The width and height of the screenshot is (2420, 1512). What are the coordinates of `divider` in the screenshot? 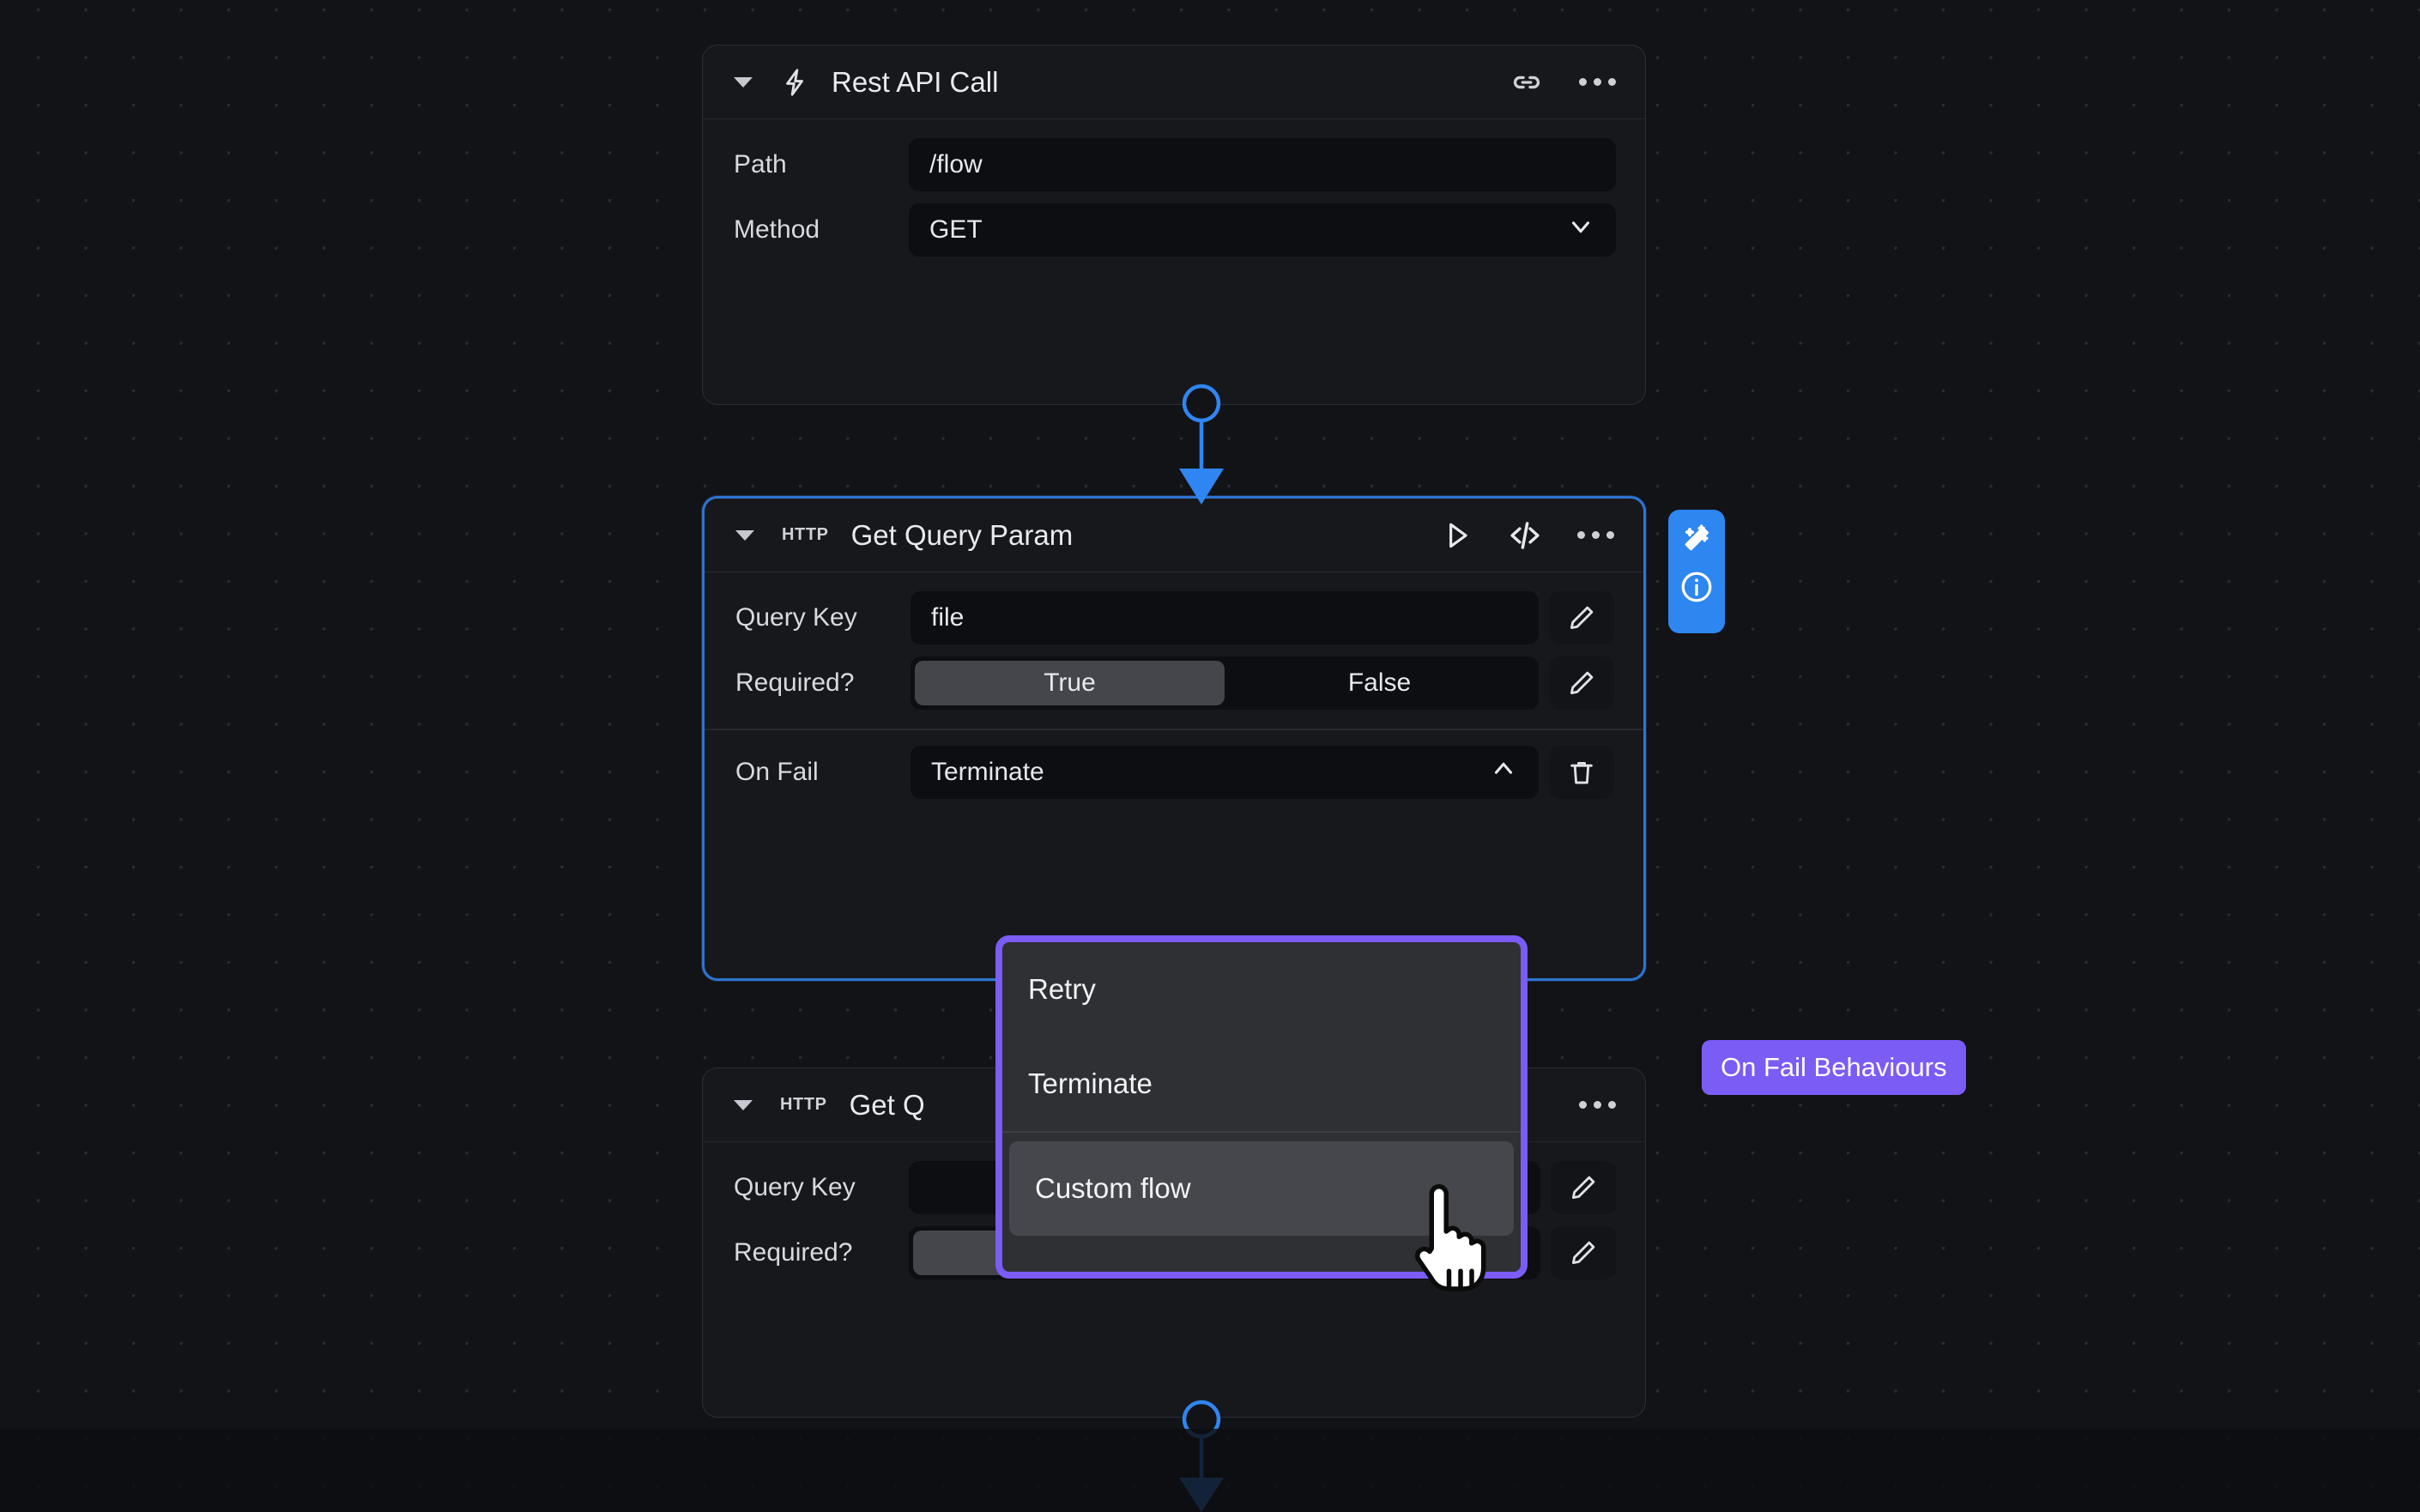 It's located at (1174, 729).